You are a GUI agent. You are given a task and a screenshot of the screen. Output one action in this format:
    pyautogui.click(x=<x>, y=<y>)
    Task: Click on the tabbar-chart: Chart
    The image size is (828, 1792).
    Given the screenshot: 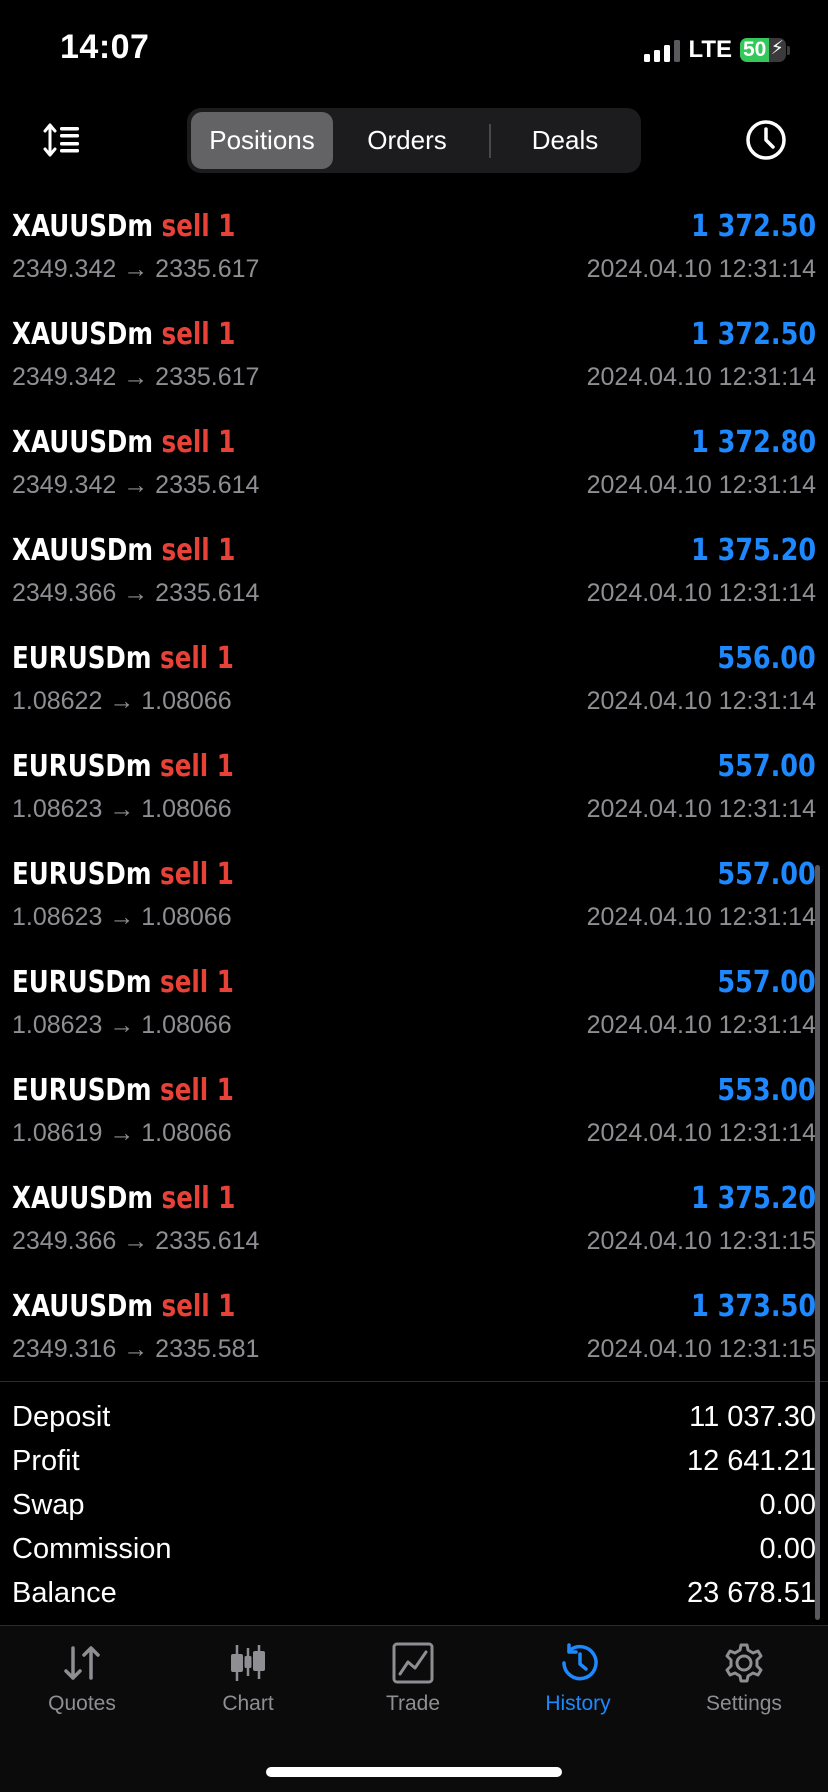 What is the action you would take?
    pyautogui.click(x=248, y=1679)
    